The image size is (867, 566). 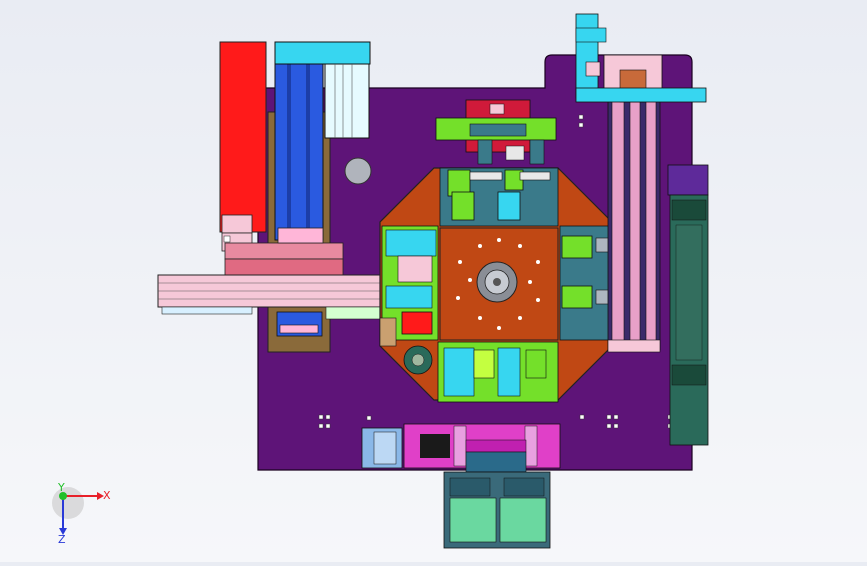 I want to click on plate-bore, so click(x=358, y=171).